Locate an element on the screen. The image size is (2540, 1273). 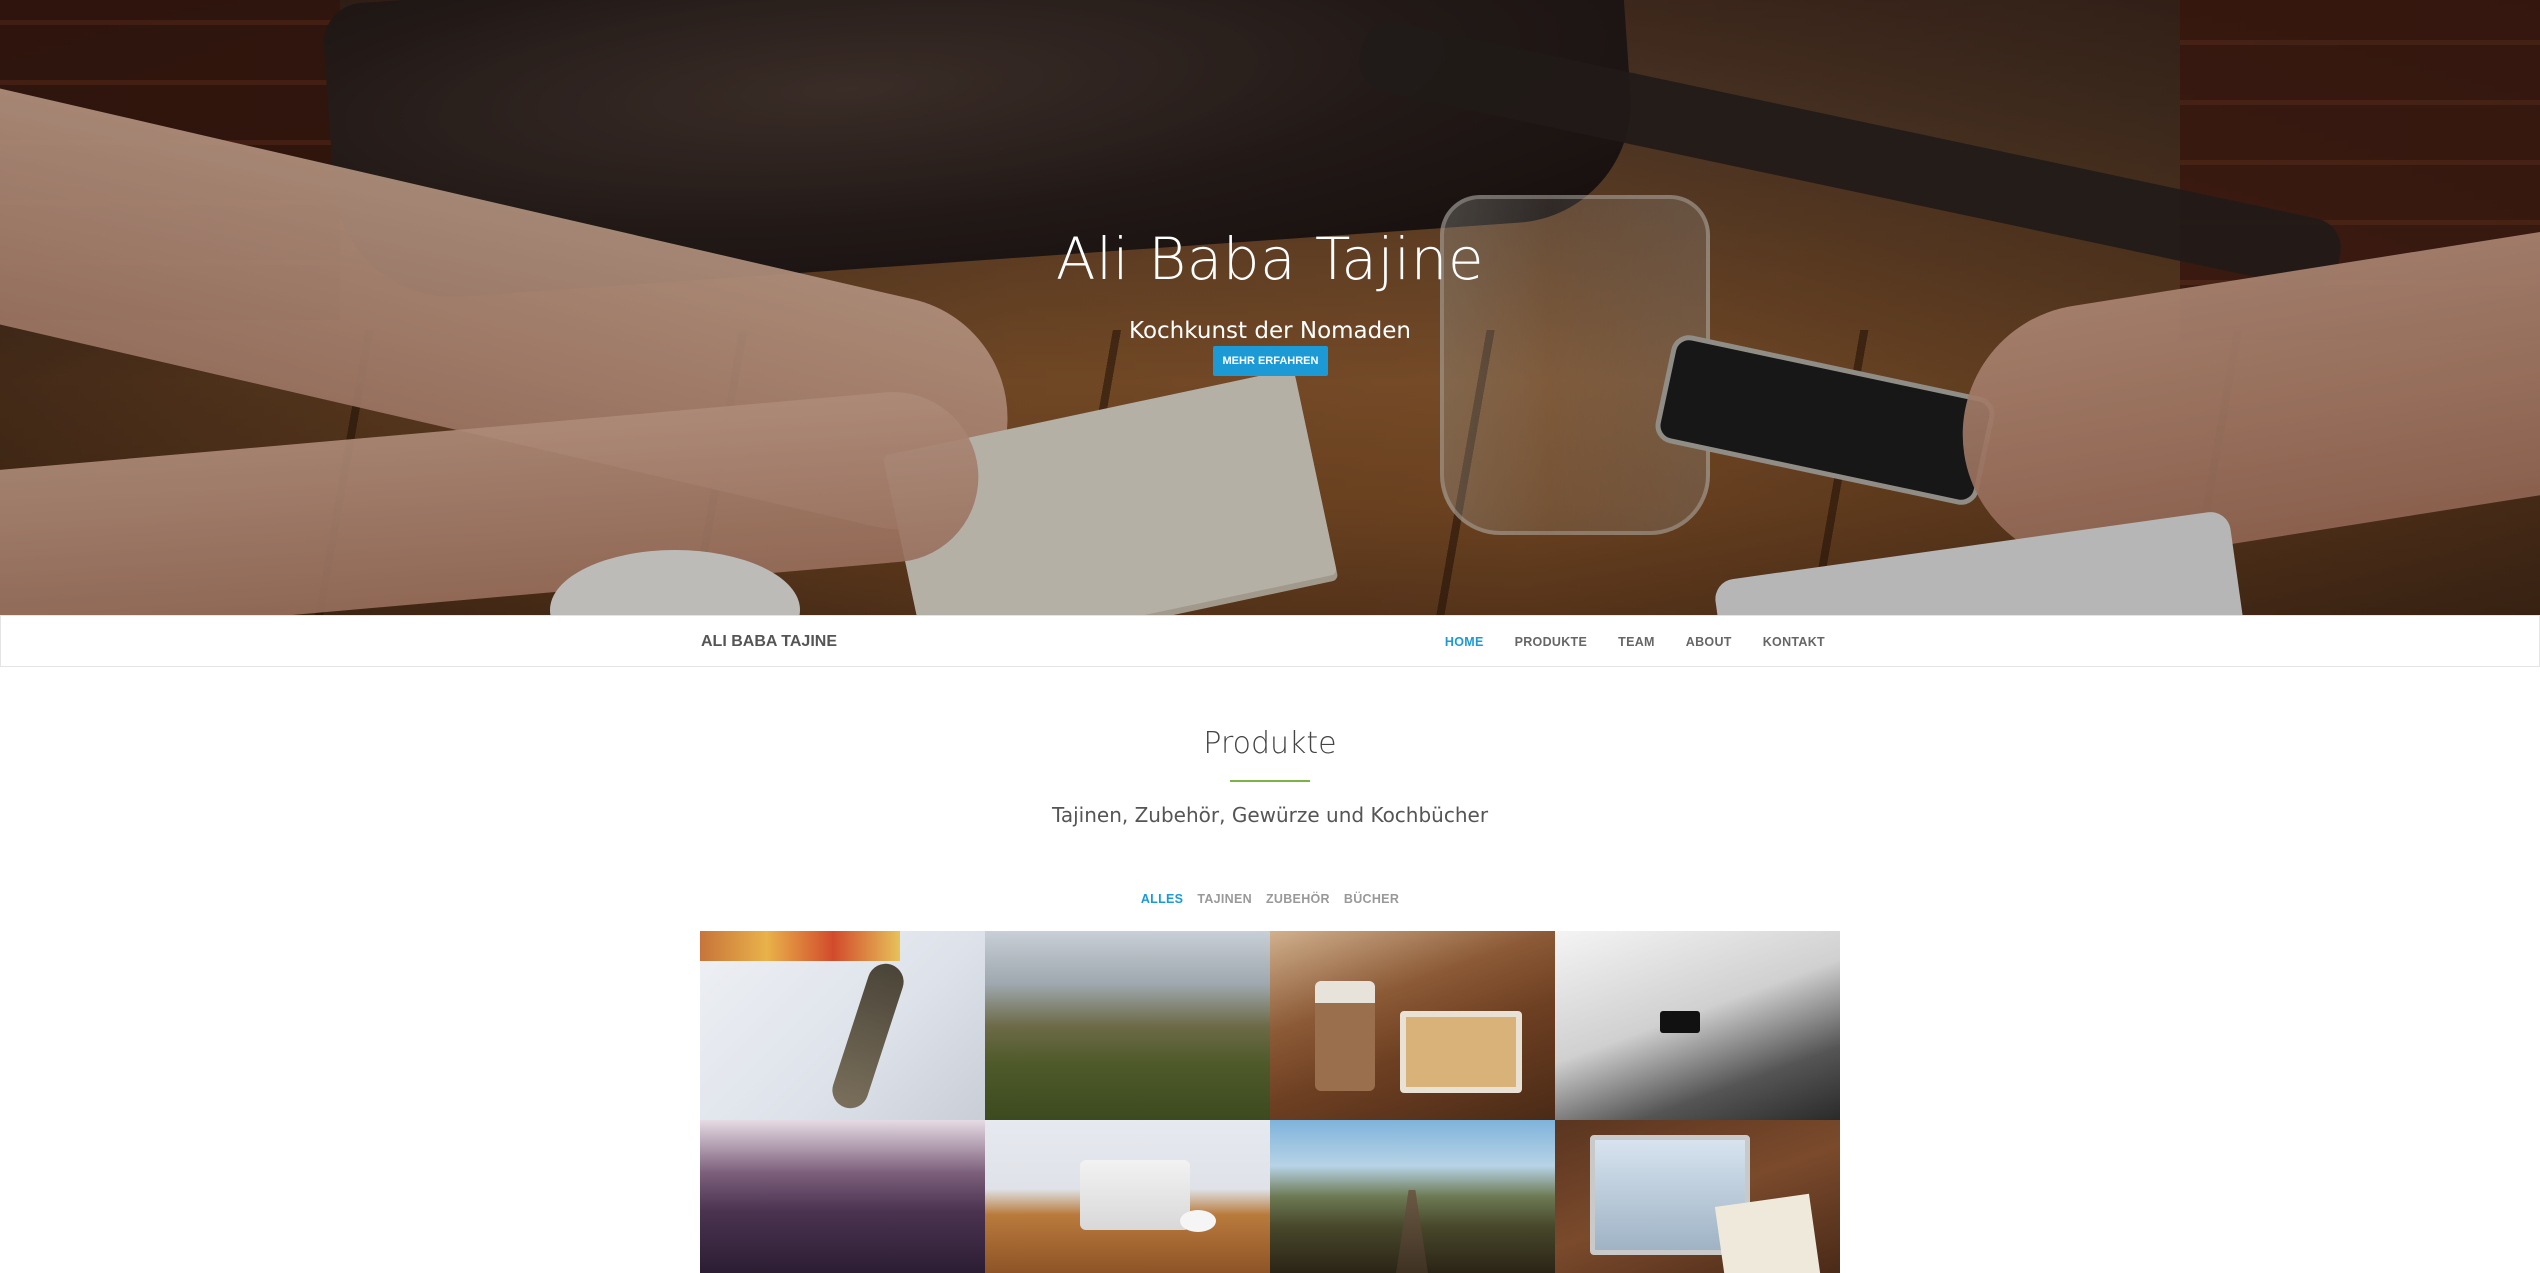
filter-alles: ALLES is located at coordinates (1162, 899).